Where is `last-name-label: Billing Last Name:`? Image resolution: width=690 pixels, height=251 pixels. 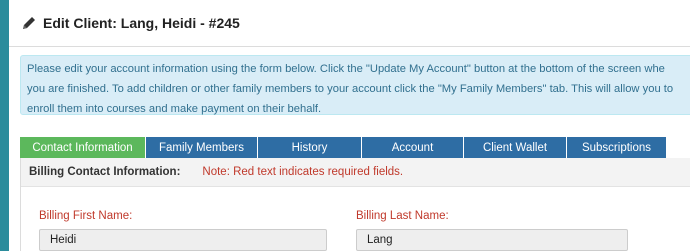 last-name-label: Billing Last Name: is located at coordinates (402, 216).